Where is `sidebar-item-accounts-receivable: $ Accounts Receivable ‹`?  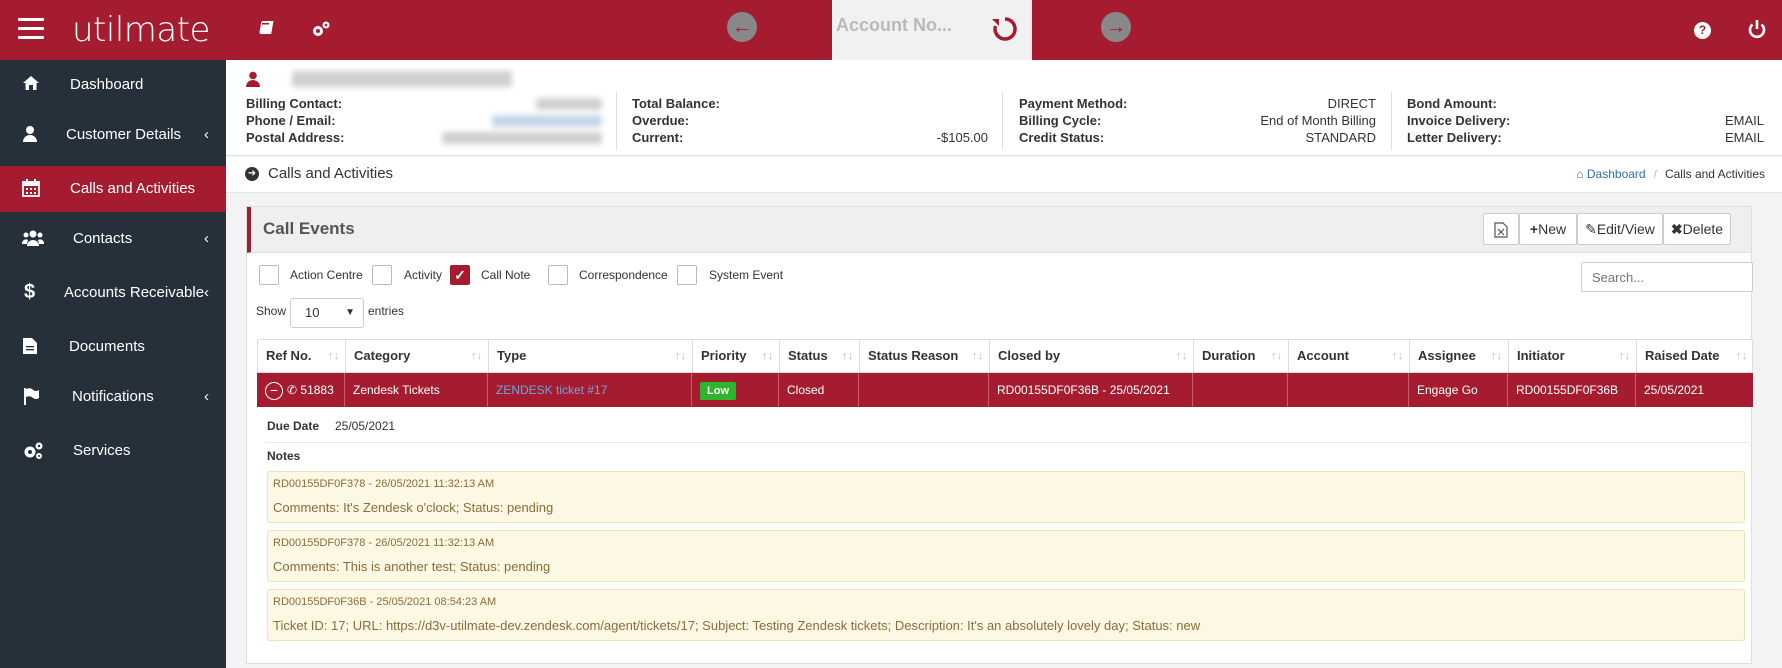 sidebar-item-accounts-receivable: $ Accounts Receivable ‹ is located at coordinates (113, 293).